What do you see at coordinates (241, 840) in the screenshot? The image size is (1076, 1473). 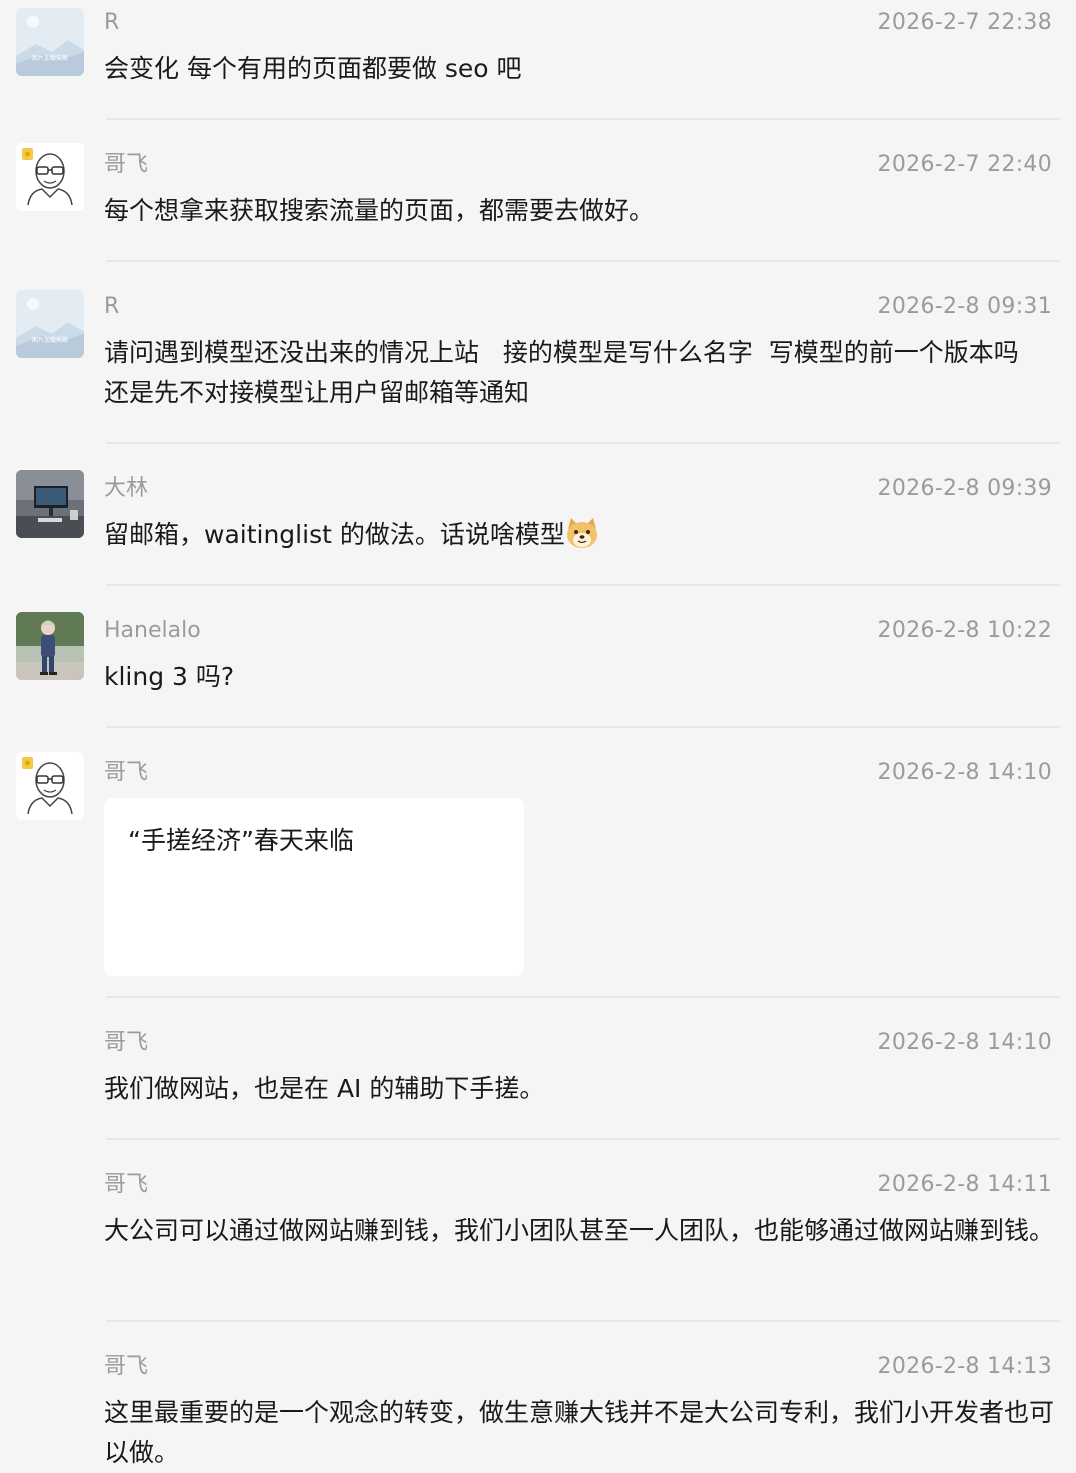 I see `link-card-title: “手搓经济”春天来临` at bounding box center [241, 840].